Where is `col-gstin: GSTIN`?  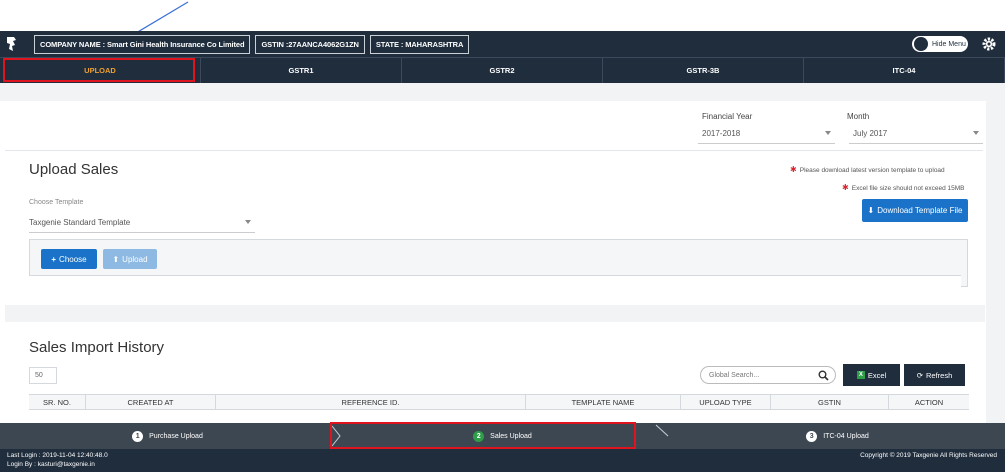
col-gstin: GSTIN is located at coordinates (830, 402).